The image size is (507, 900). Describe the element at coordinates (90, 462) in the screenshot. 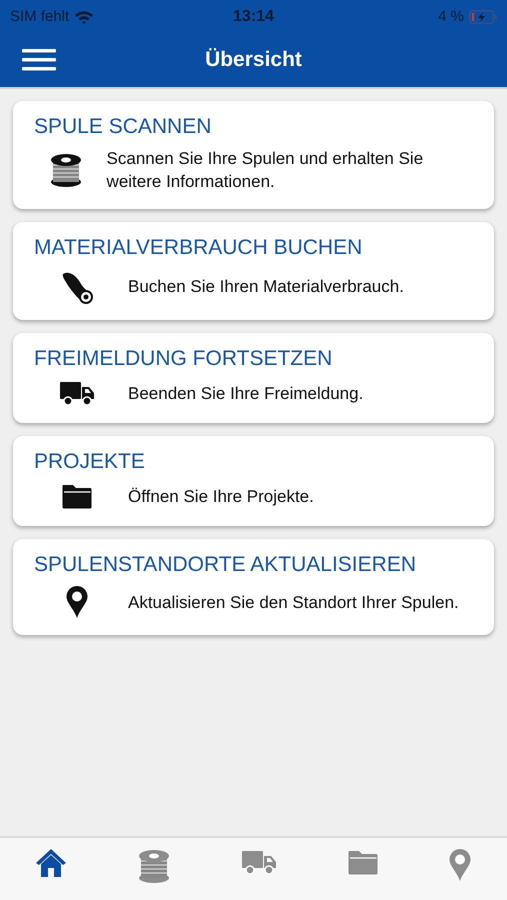

I see `card-title: PROJEKTE` at that location.